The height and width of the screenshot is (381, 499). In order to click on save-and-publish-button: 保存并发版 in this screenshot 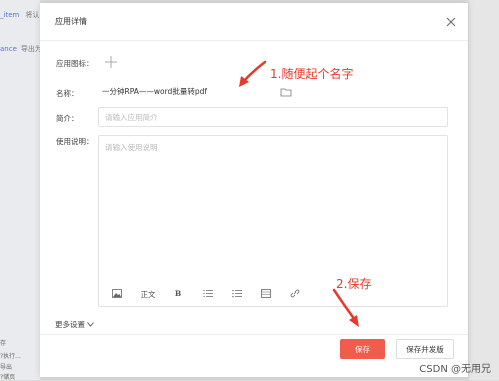, I will do `click(425, 349)`.